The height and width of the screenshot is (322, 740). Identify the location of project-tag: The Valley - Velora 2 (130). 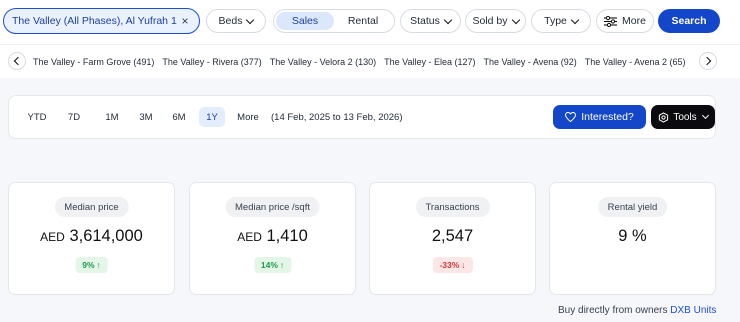
(323, 62).